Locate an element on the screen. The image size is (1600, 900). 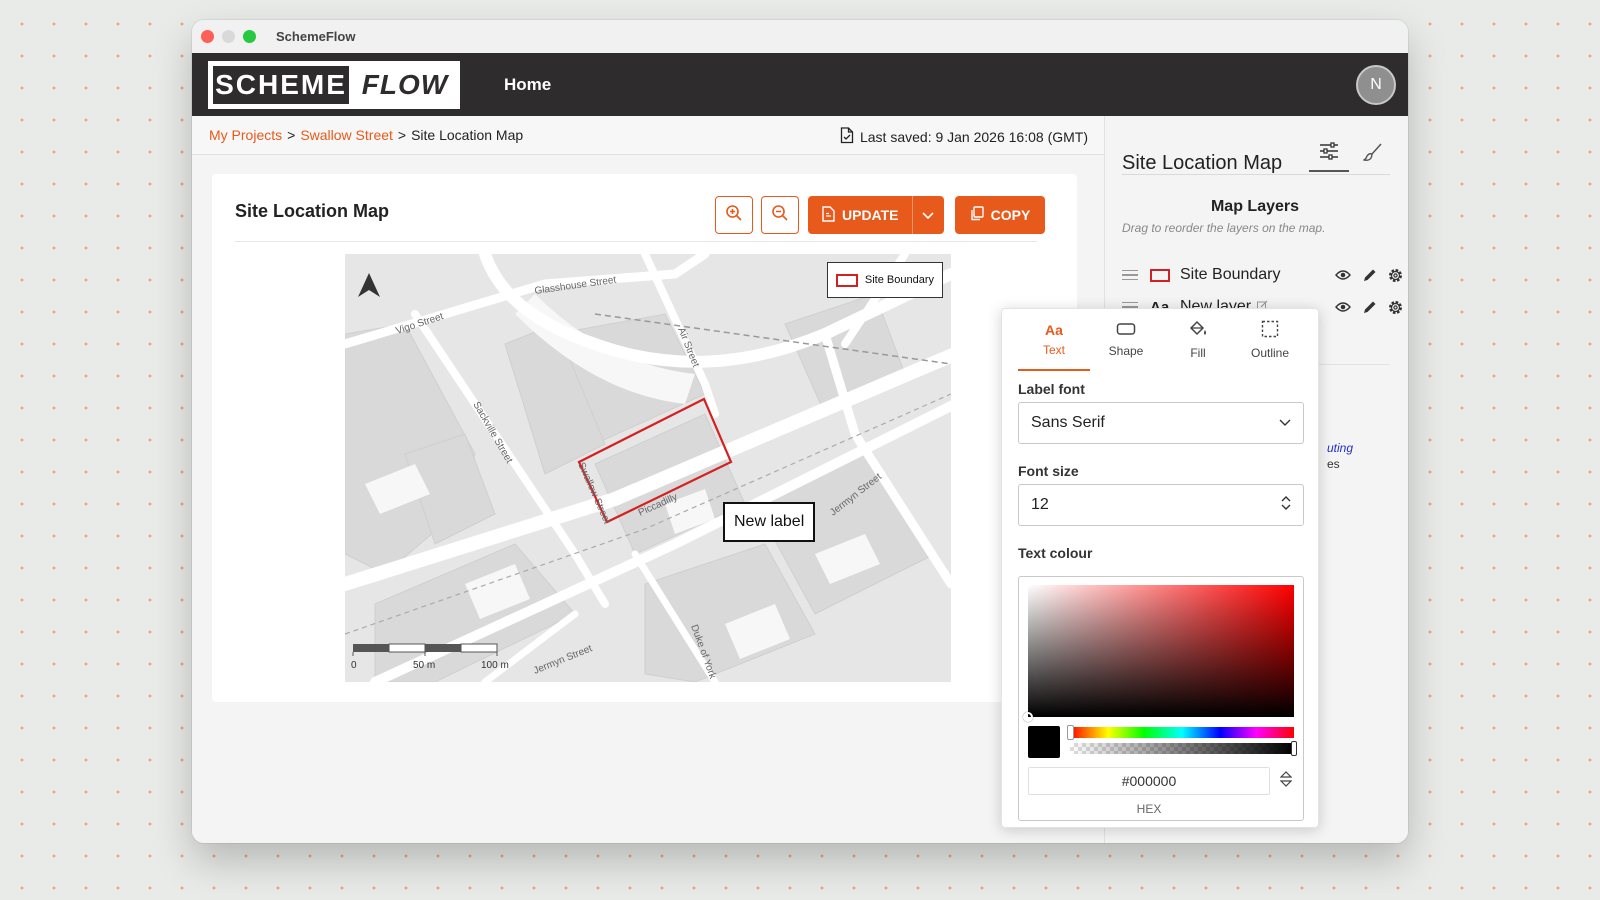
map-legend: Site Boundary is located at coordinates (884, 280).